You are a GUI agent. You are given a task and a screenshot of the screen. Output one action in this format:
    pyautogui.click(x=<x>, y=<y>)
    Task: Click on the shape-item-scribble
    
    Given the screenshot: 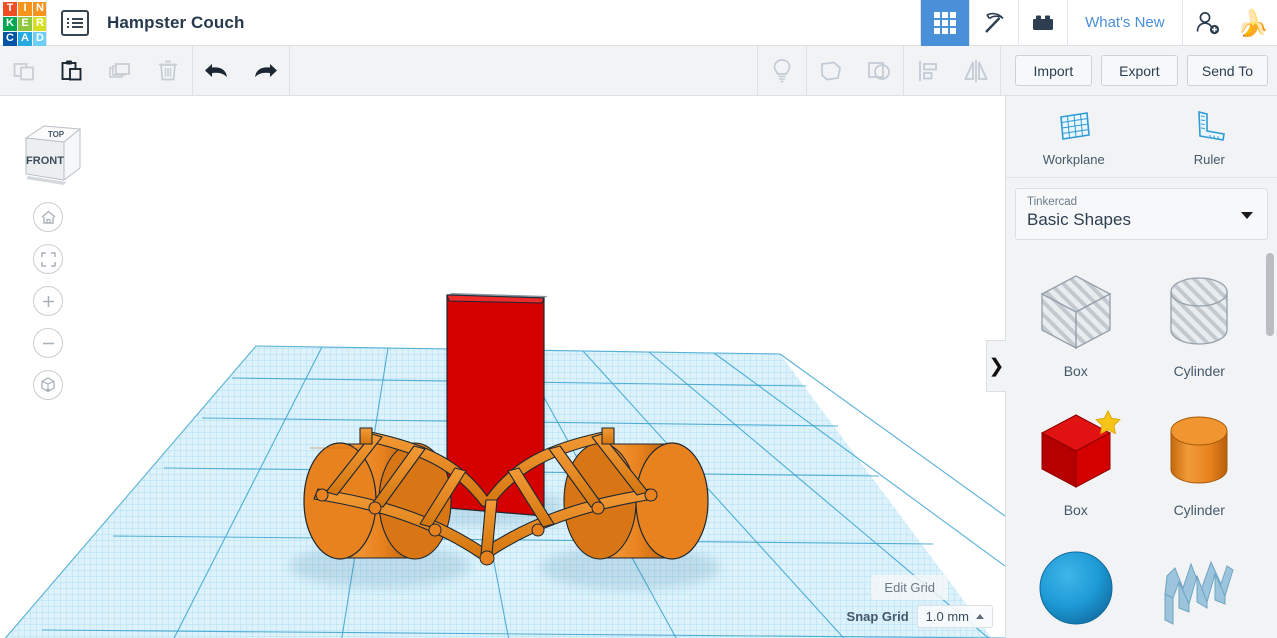 What is the action you would take?
    pyautogui.click(x=1200, y=585)
    